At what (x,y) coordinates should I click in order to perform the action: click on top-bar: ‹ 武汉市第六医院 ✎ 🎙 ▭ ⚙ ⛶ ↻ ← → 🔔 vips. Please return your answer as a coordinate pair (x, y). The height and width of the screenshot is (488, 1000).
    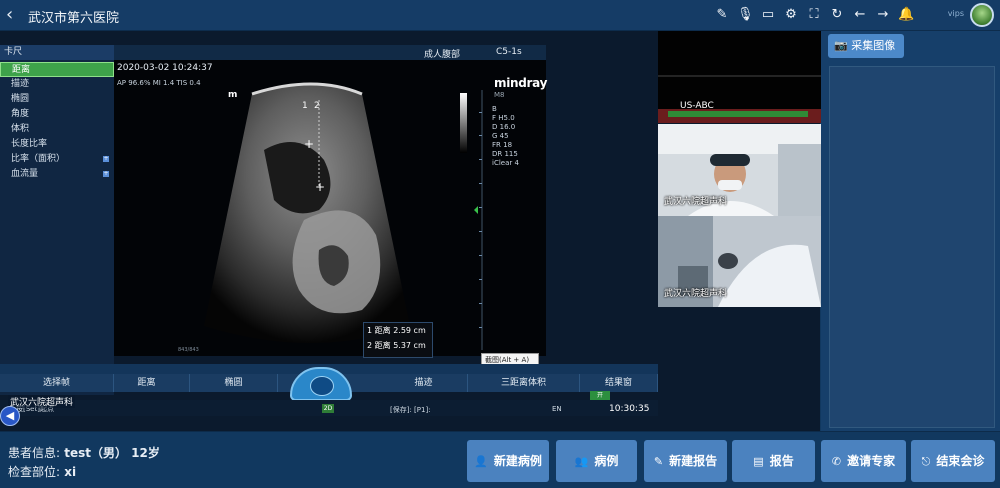
    Looking at the image, I should click on (500, 15).